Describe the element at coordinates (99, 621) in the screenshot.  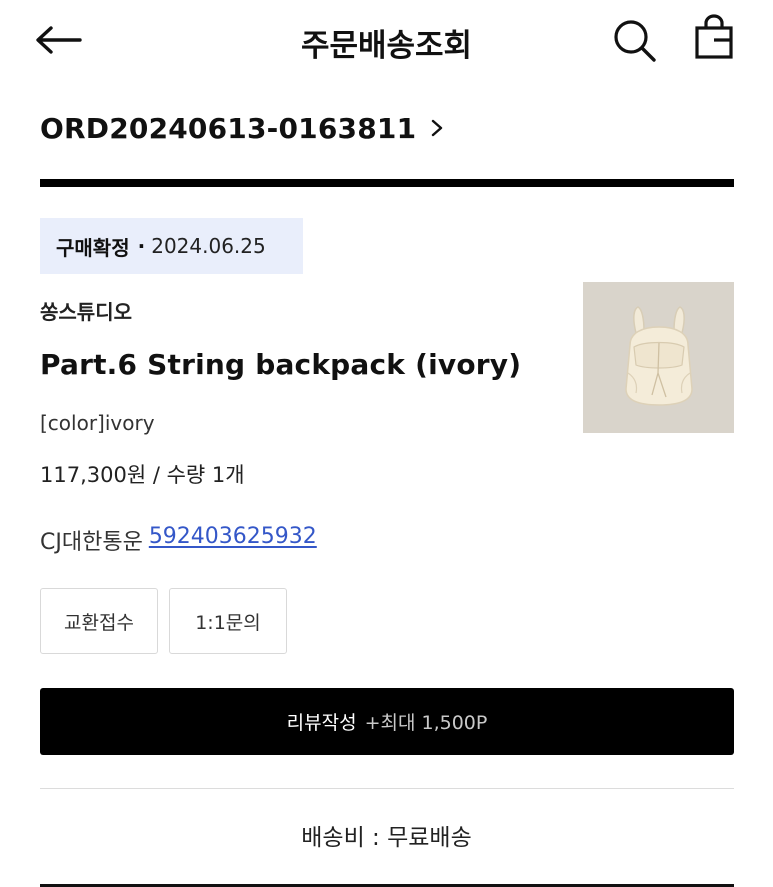
I see `exchange-button: 교환접수` at that location.